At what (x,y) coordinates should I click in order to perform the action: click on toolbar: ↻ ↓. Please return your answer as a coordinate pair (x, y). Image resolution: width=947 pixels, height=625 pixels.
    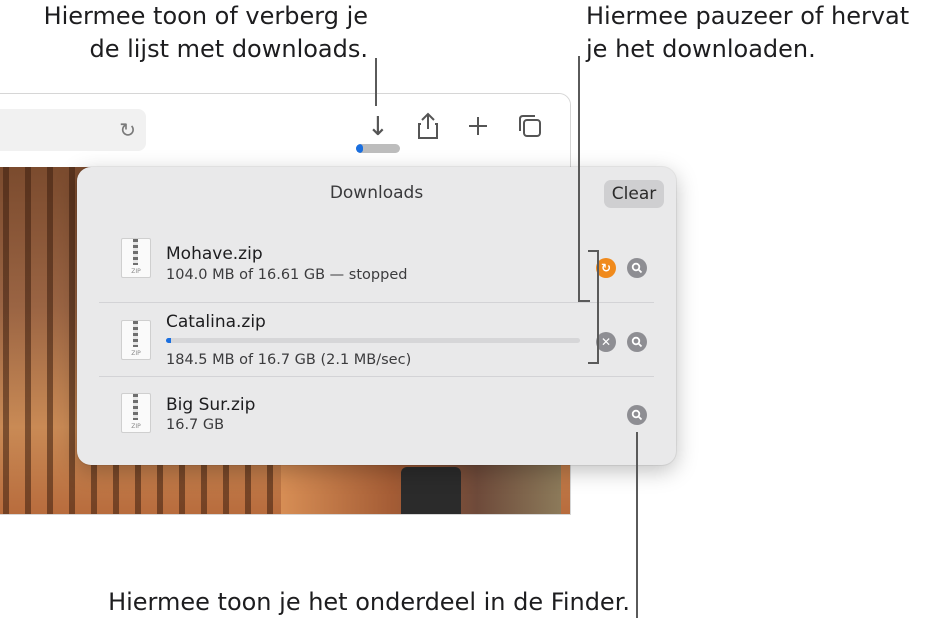
    Looking at the image, I should click on (285, 130).